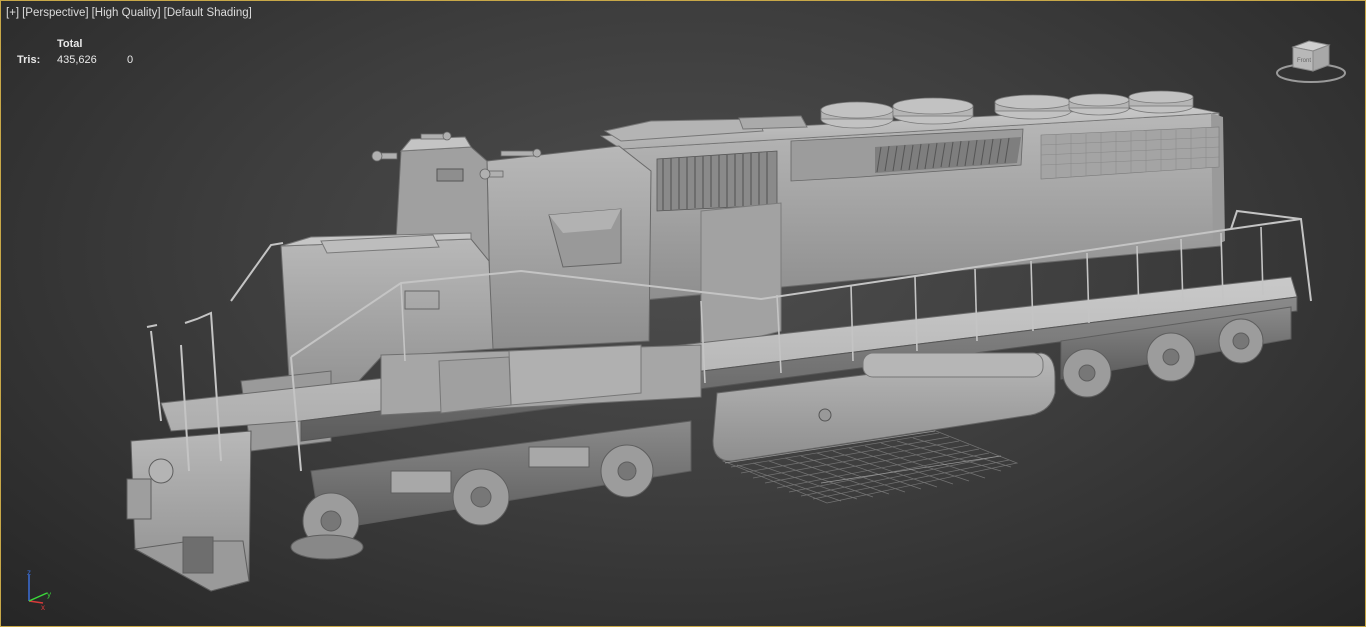 This screenshot has width=1366, height=627. I want to click on front-truck, so click(491, 490).